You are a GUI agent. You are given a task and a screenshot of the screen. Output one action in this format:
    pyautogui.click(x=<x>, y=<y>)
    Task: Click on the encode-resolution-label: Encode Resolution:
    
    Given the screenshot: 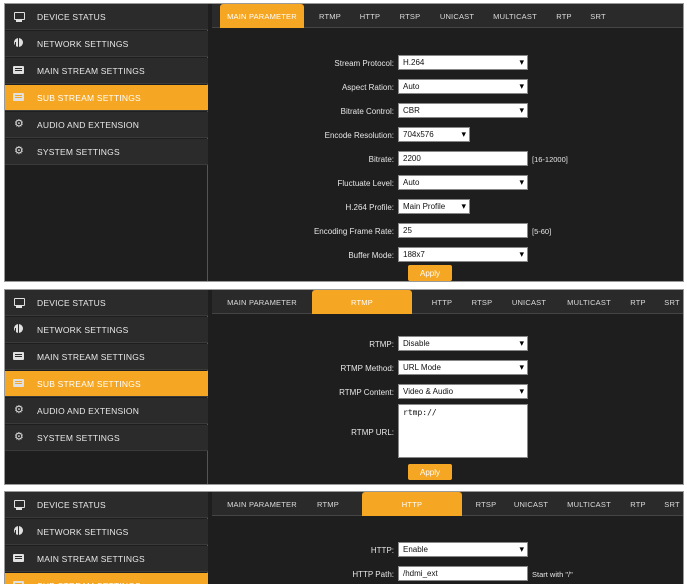 What is the action you would take?
    pyautogui.click(x=359, y=135)
    